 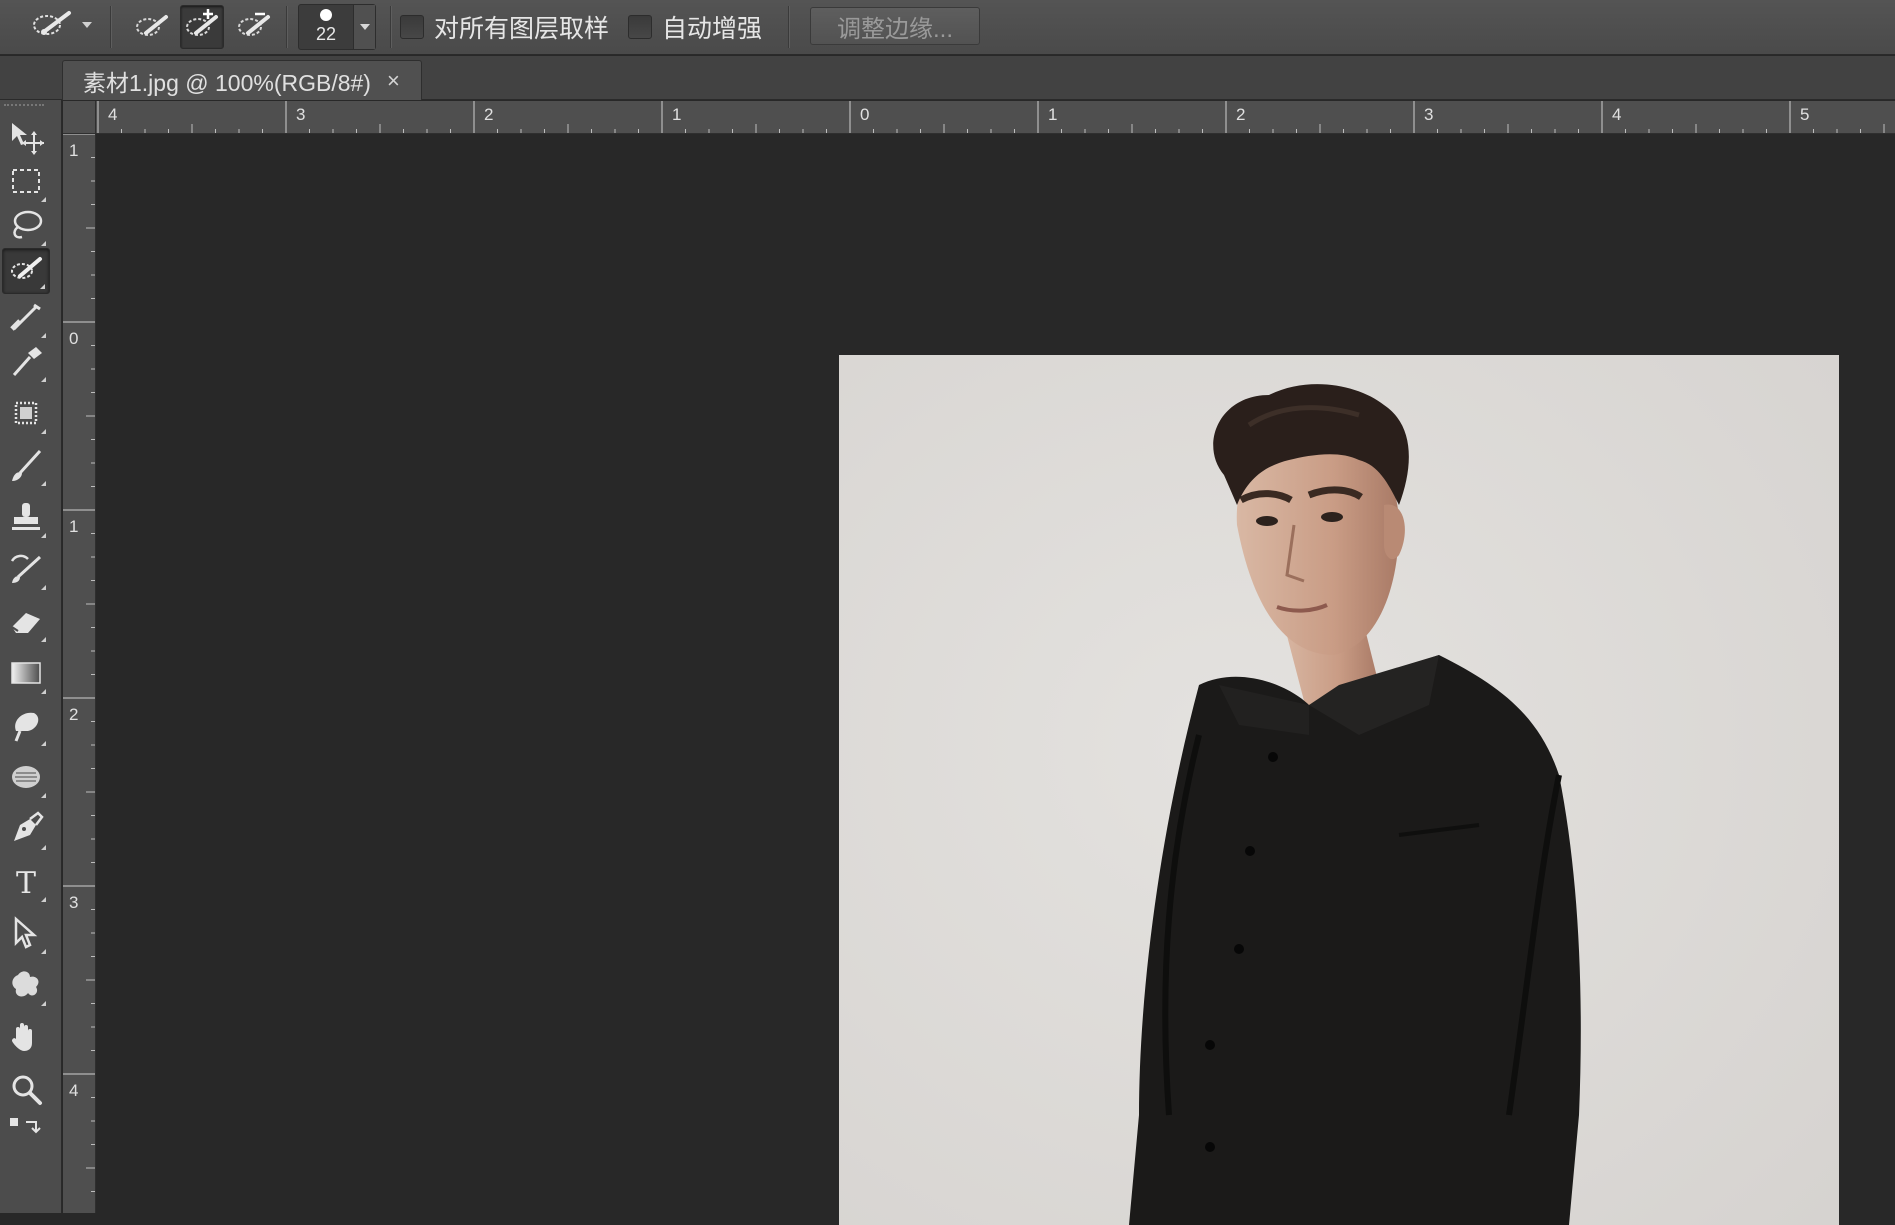 I want to click on swap-colors-icon, so click(x=26, y=1134).